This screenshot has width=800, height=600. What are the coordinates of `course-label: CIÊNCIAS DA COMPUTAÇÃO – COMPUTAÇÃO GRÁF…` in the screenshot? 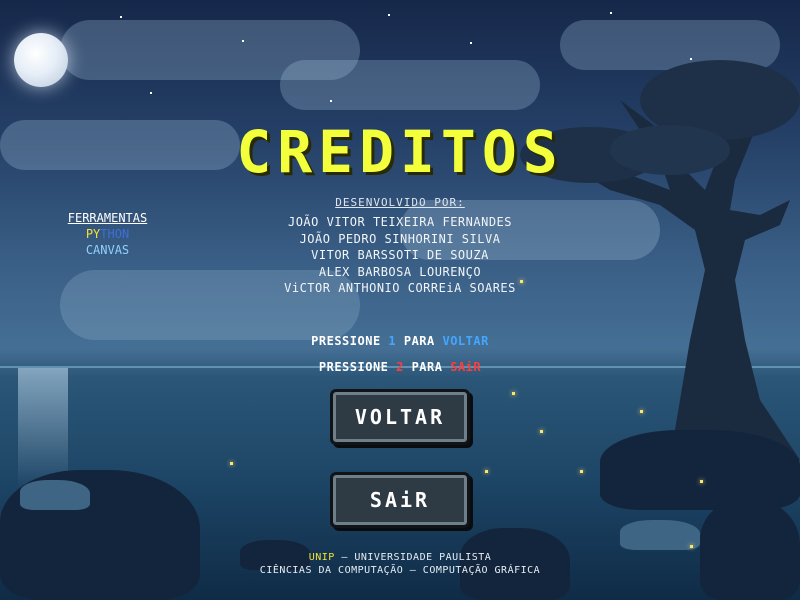 It's located at (400, 570).